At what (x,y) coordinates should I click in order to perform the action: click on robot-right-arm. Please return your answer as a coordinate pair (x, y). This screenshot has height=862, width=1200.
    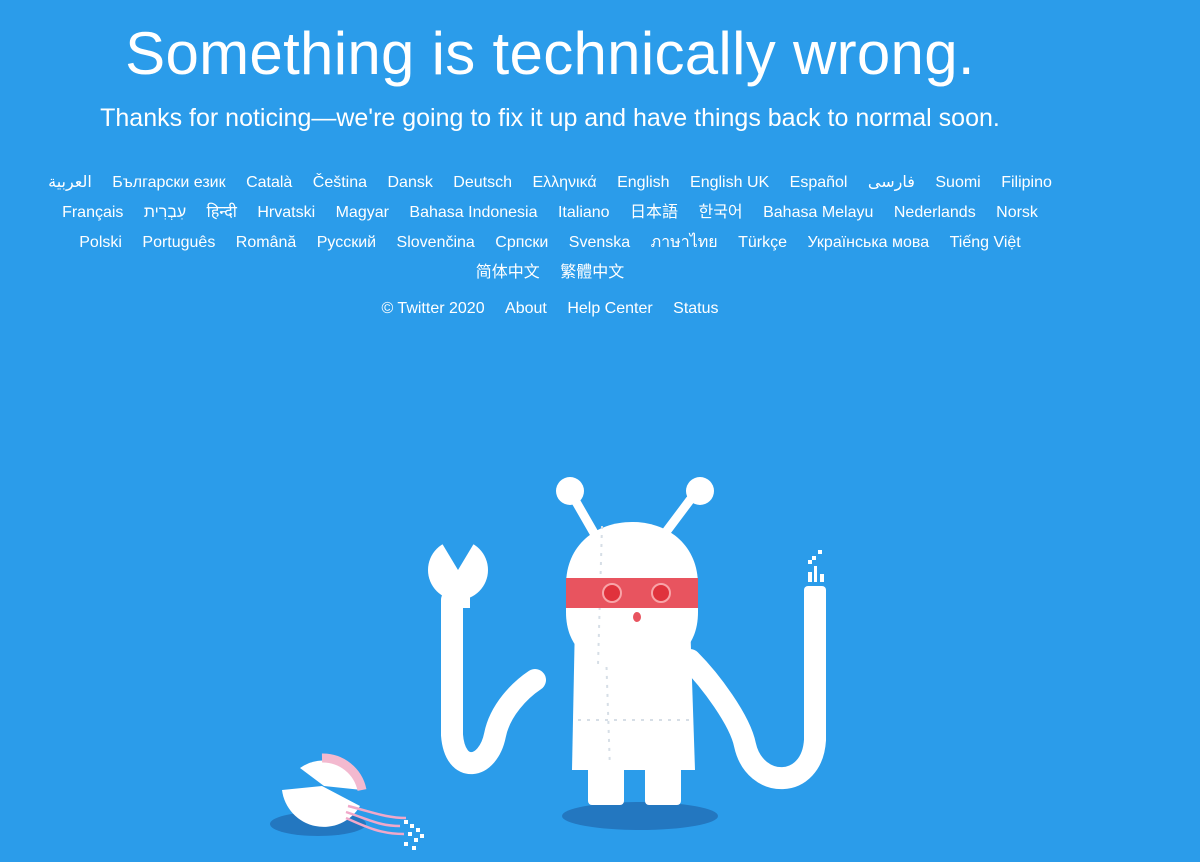
    Looking at the image, I should click on (752, 670).